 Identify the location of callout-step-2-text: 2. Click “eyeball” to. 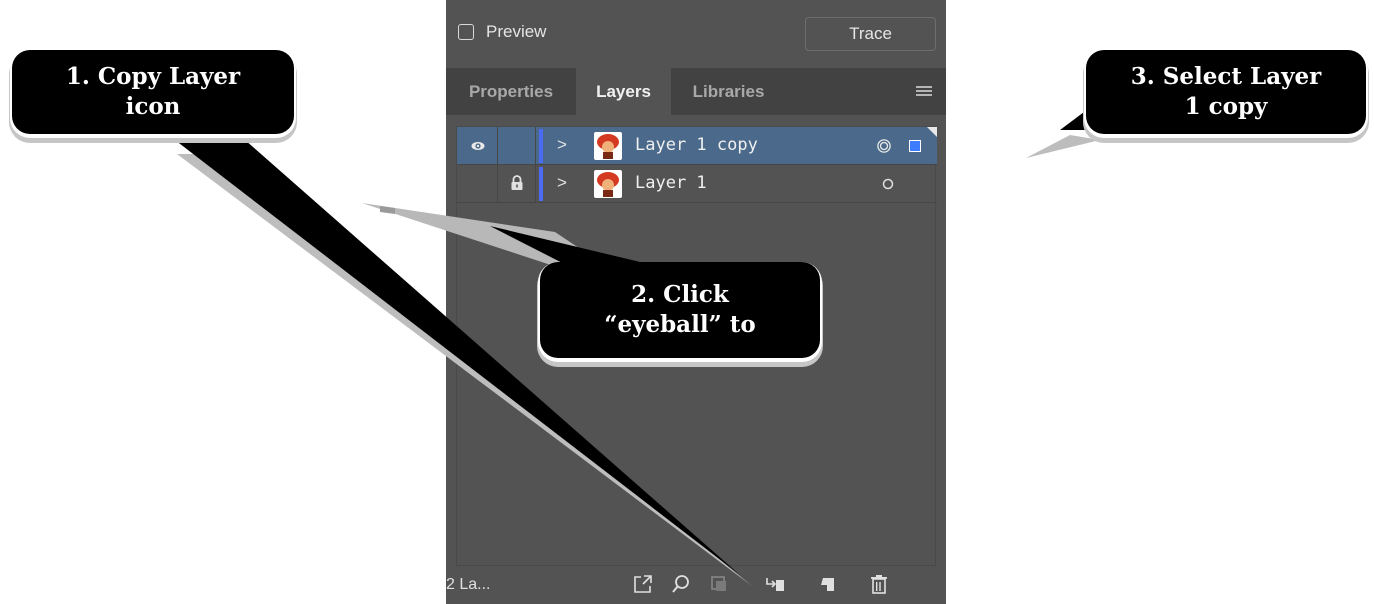
(680, 309).